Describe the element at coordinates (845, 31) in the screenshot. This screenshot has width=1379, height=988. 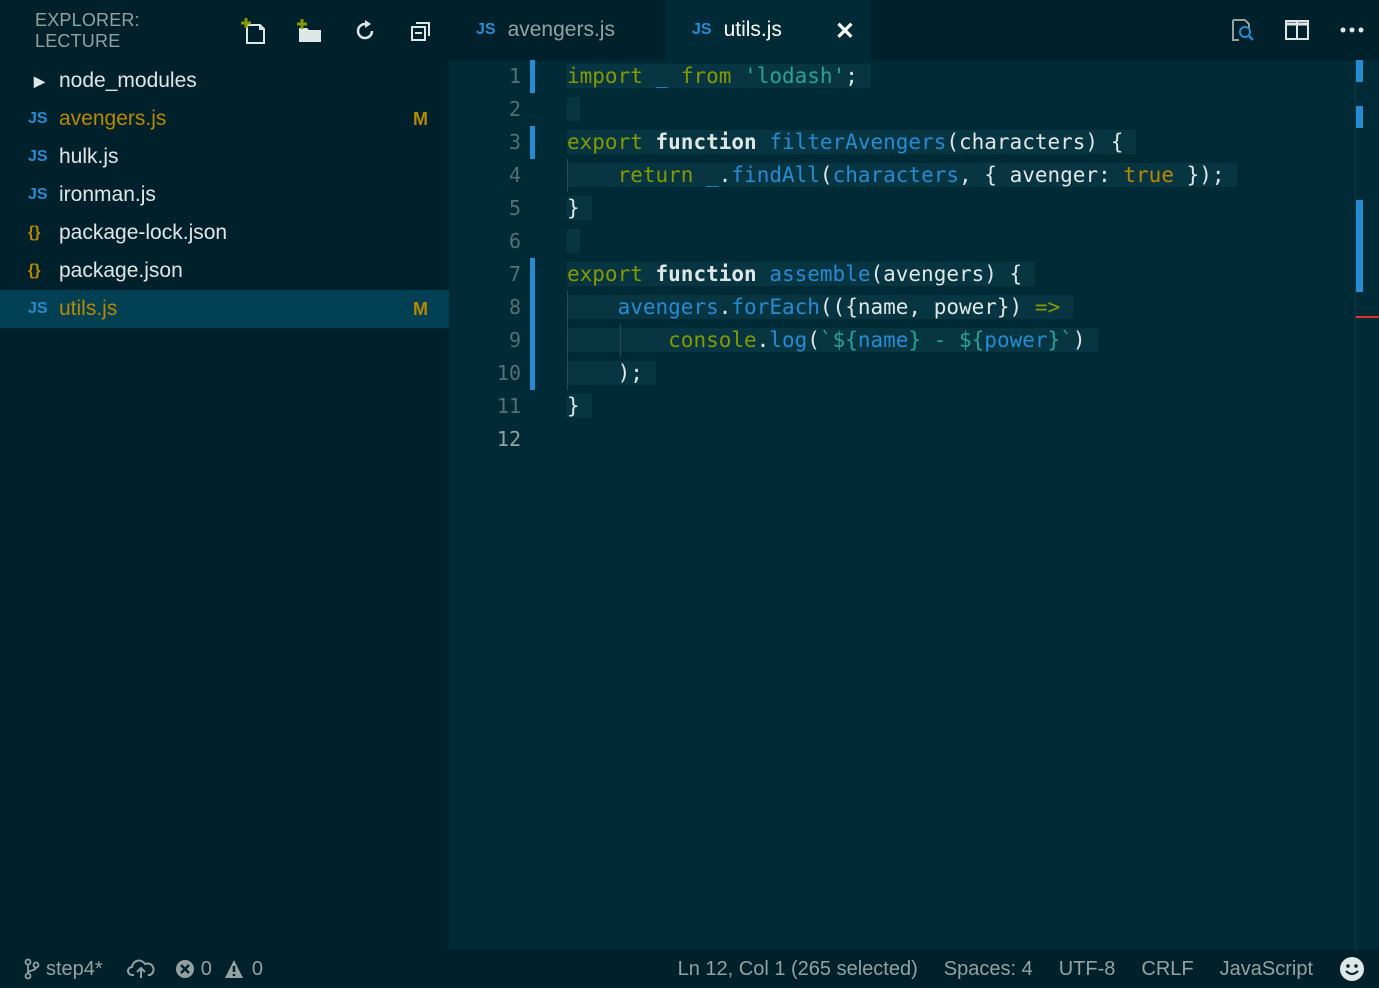
I see `close-icon: ✕` at that location.